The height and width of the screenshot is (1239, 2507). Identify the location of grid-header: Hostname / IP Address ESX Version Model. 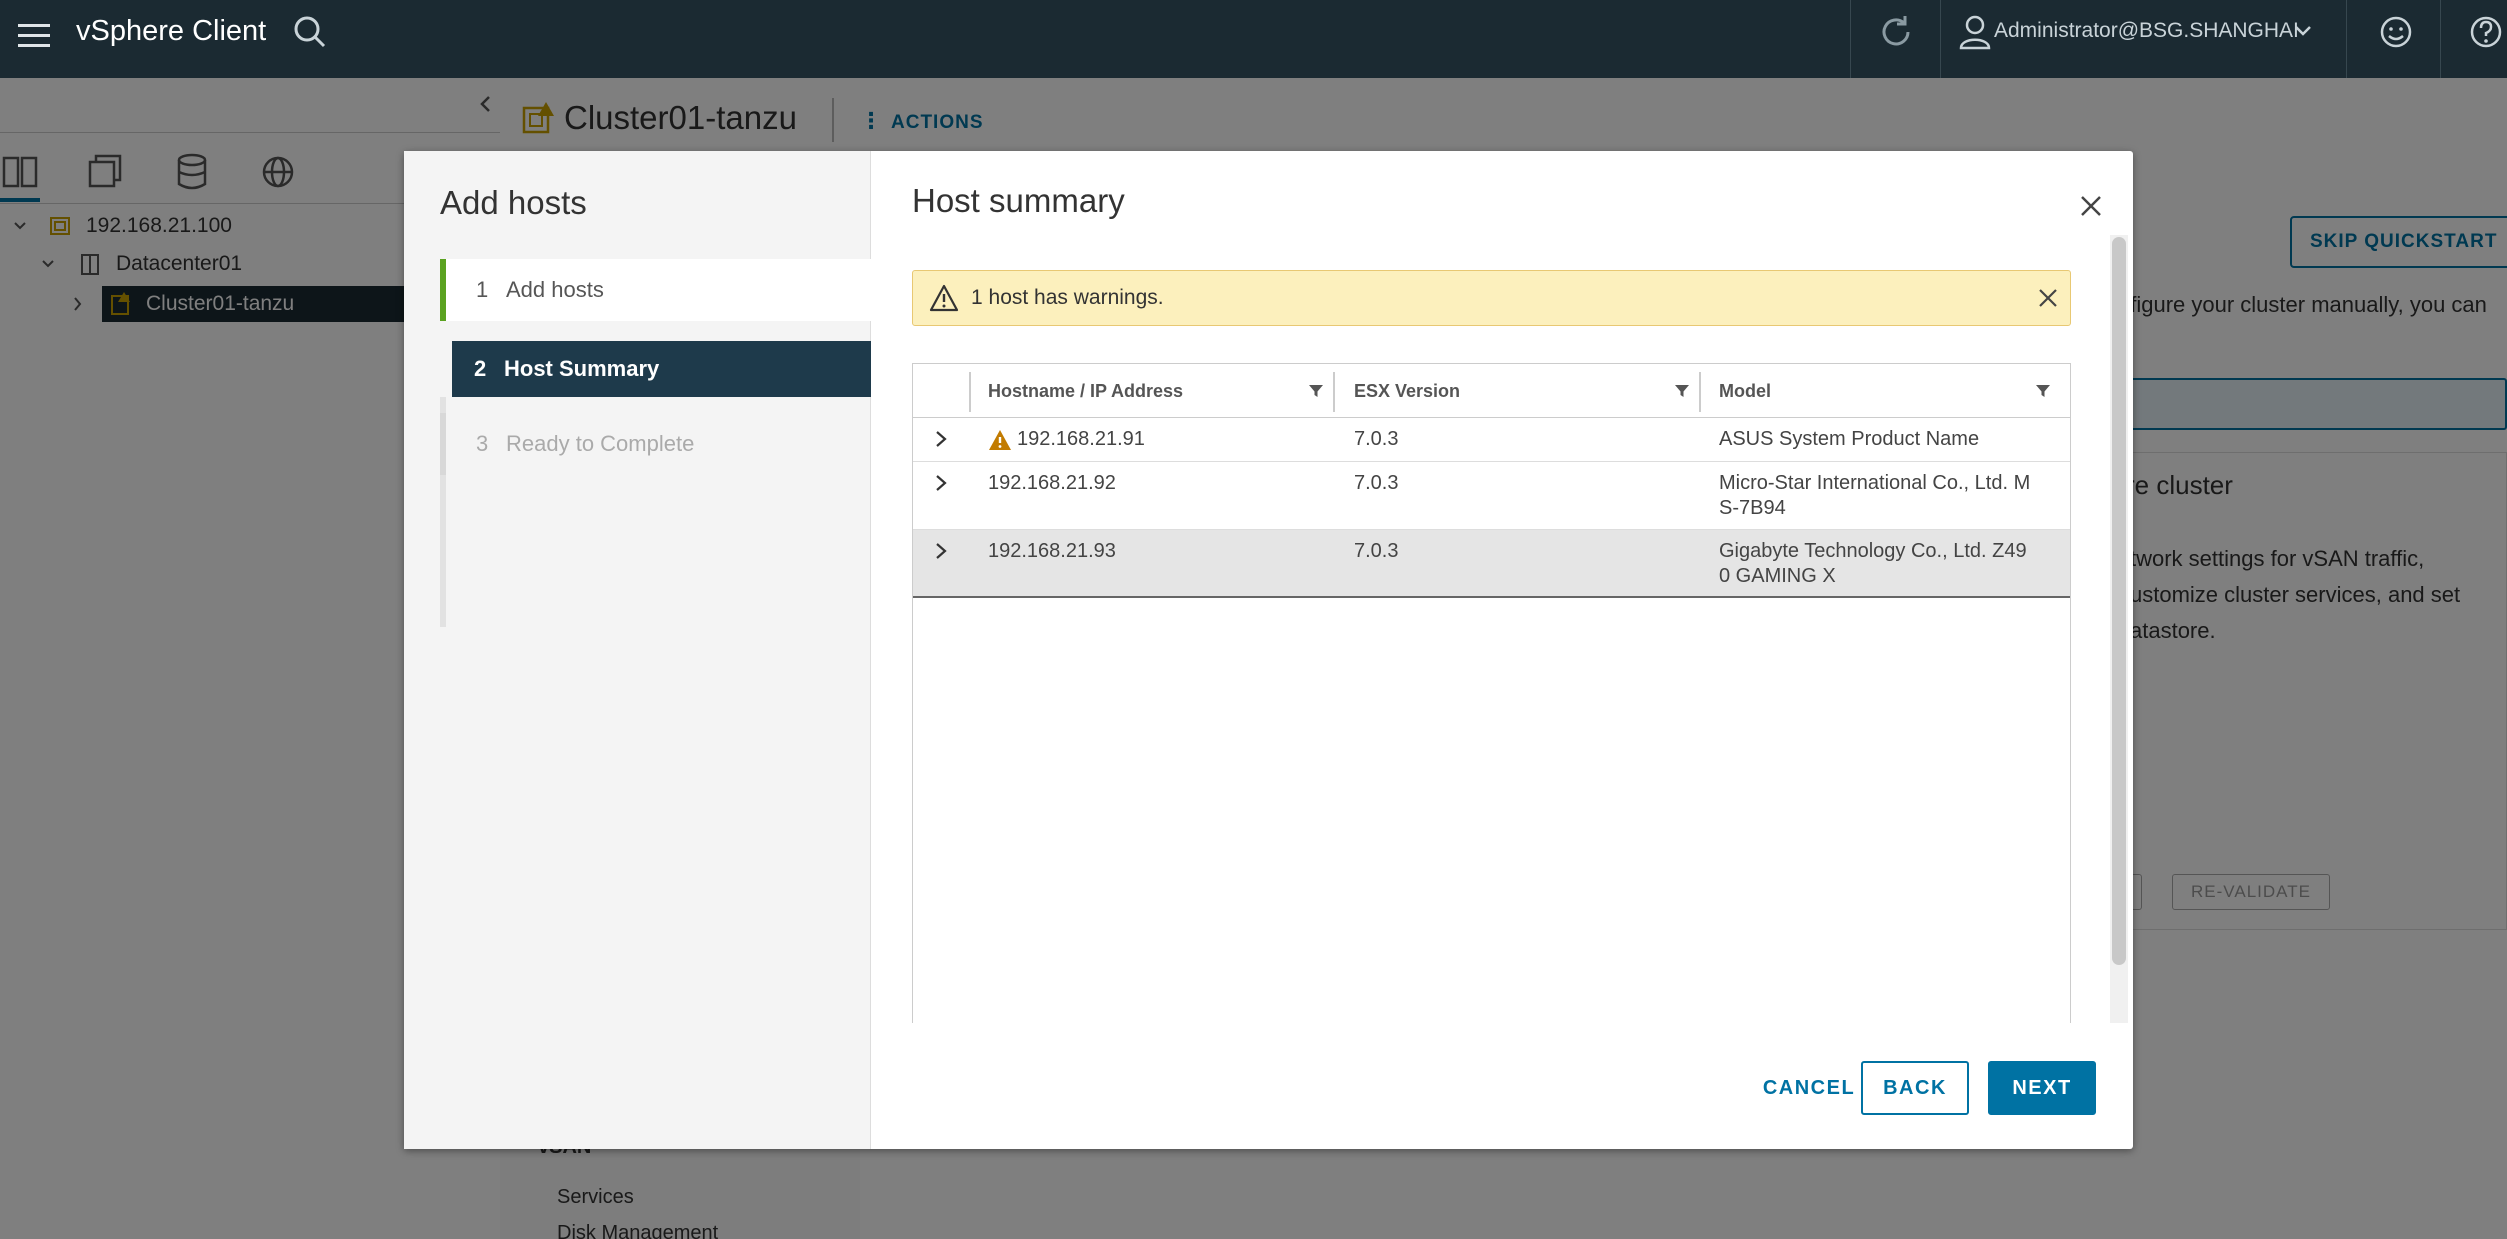
(1491, 391).